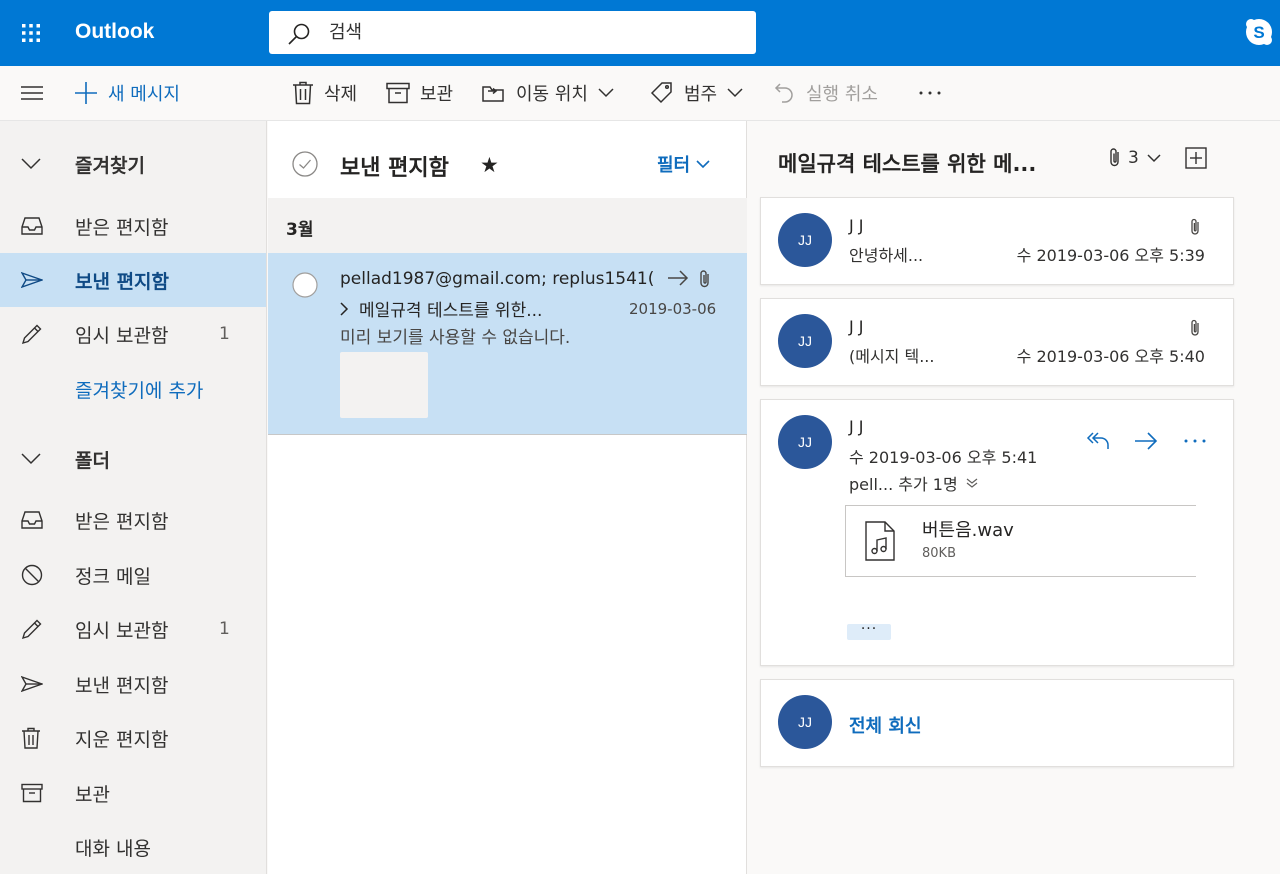 The image size is (1280, 874). What do you see at coordinates (507, 159) in the screenshot?
I see `message-list-header: 보낸 편지함 ★ 필터` at bounding box center [507, 159].